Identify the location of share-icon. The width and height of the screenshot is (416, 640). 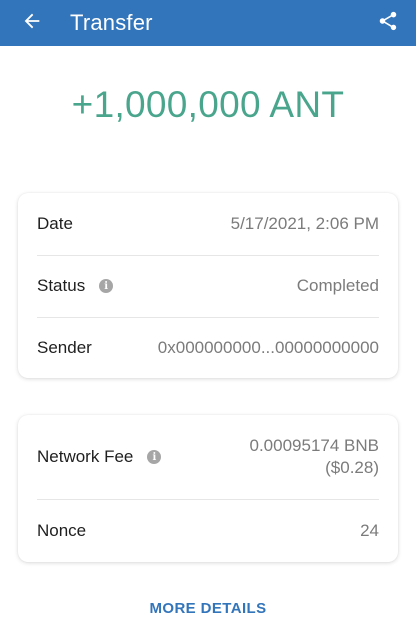
(388, 23).